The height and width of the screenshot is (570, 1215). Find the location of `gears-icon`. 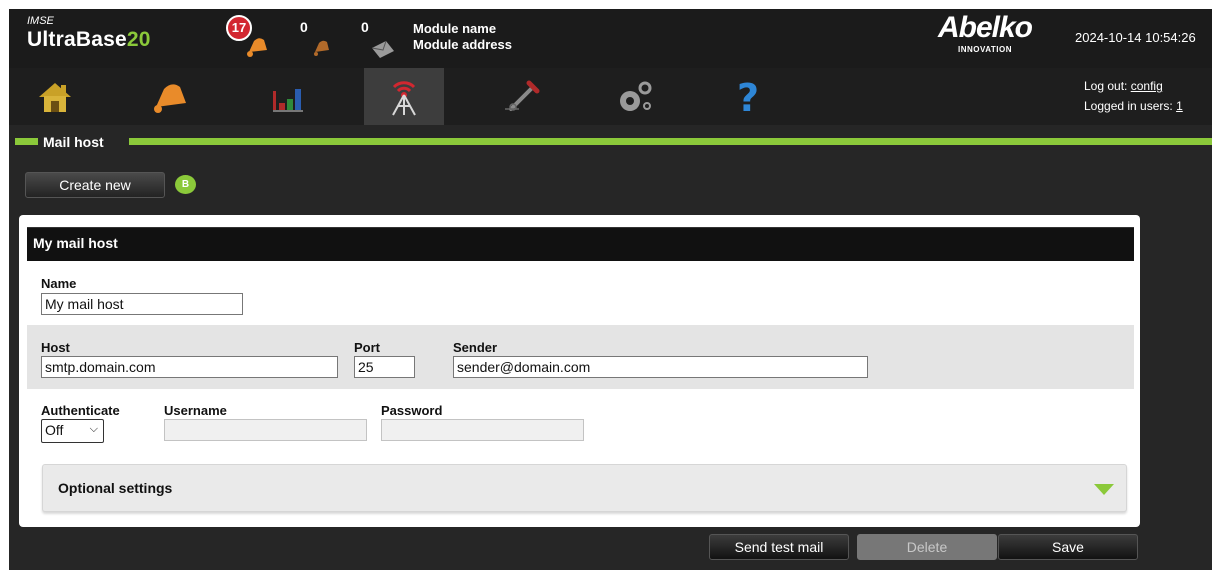

gears-icon is located at coordinates (636, 96).